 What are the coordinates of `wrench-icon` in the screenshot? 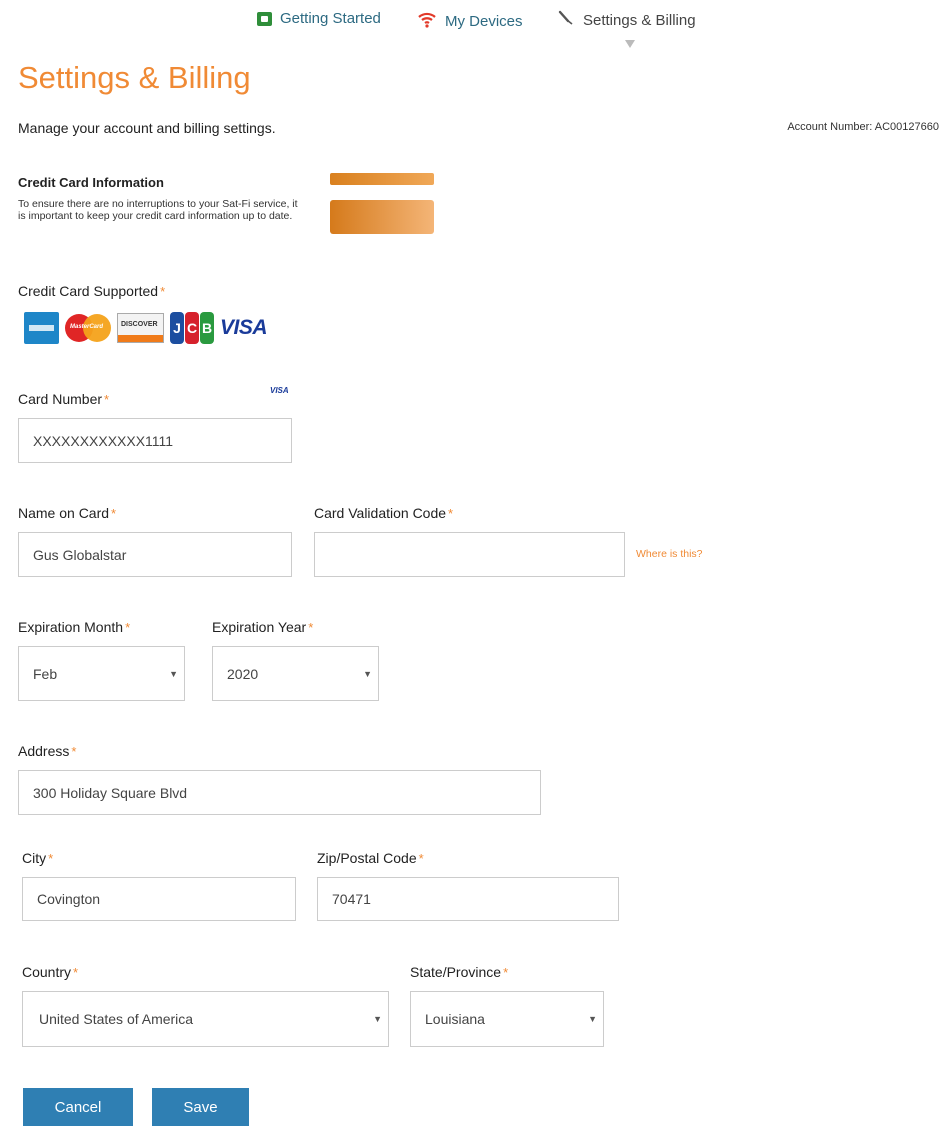 It's located at (566, 20).